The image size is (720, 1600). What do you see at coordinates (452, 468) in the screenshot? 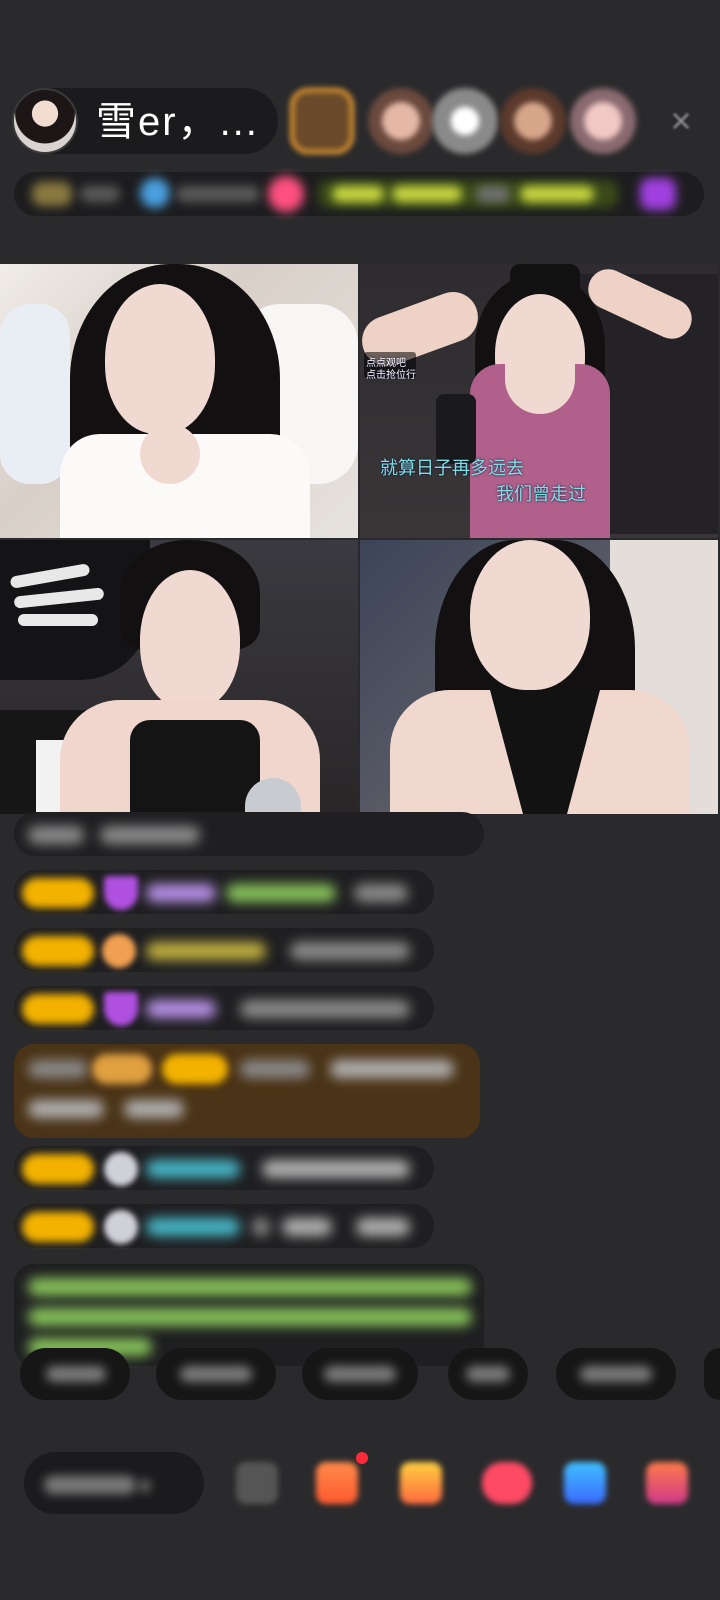
I see `lyric-line-1: 就算日子再多远去` at bounding box center [452, 468].